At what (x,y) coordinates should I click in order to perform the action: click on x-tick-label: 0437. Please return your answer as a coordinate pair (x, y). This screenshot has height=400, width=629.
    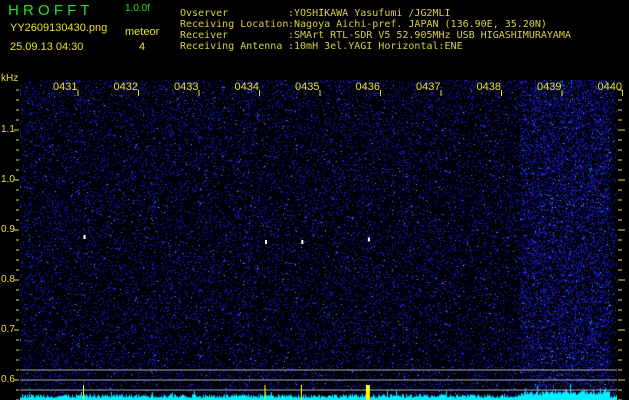
    Looking at the image, I should click on (428, 87).